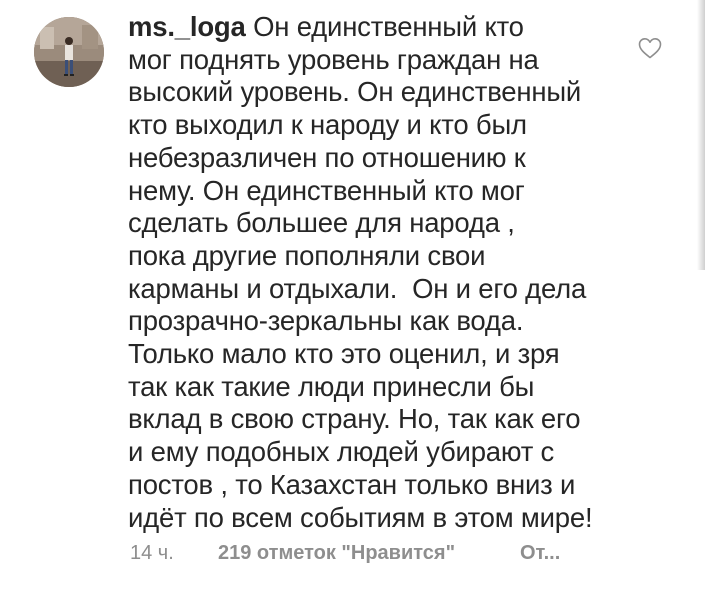 This screenshot has width=705, height=603. Describe the element at coordinates (326, 190) in the screenshot. I see `comment-line: нему. Он единственный кто мог` at that location.